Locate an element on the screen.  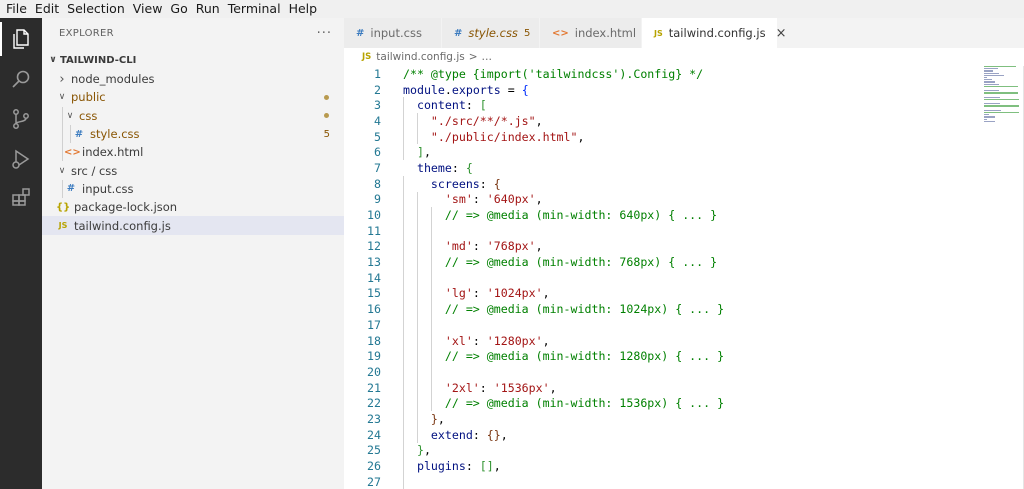
line-number: 5 is located at coordinates (377, 136).